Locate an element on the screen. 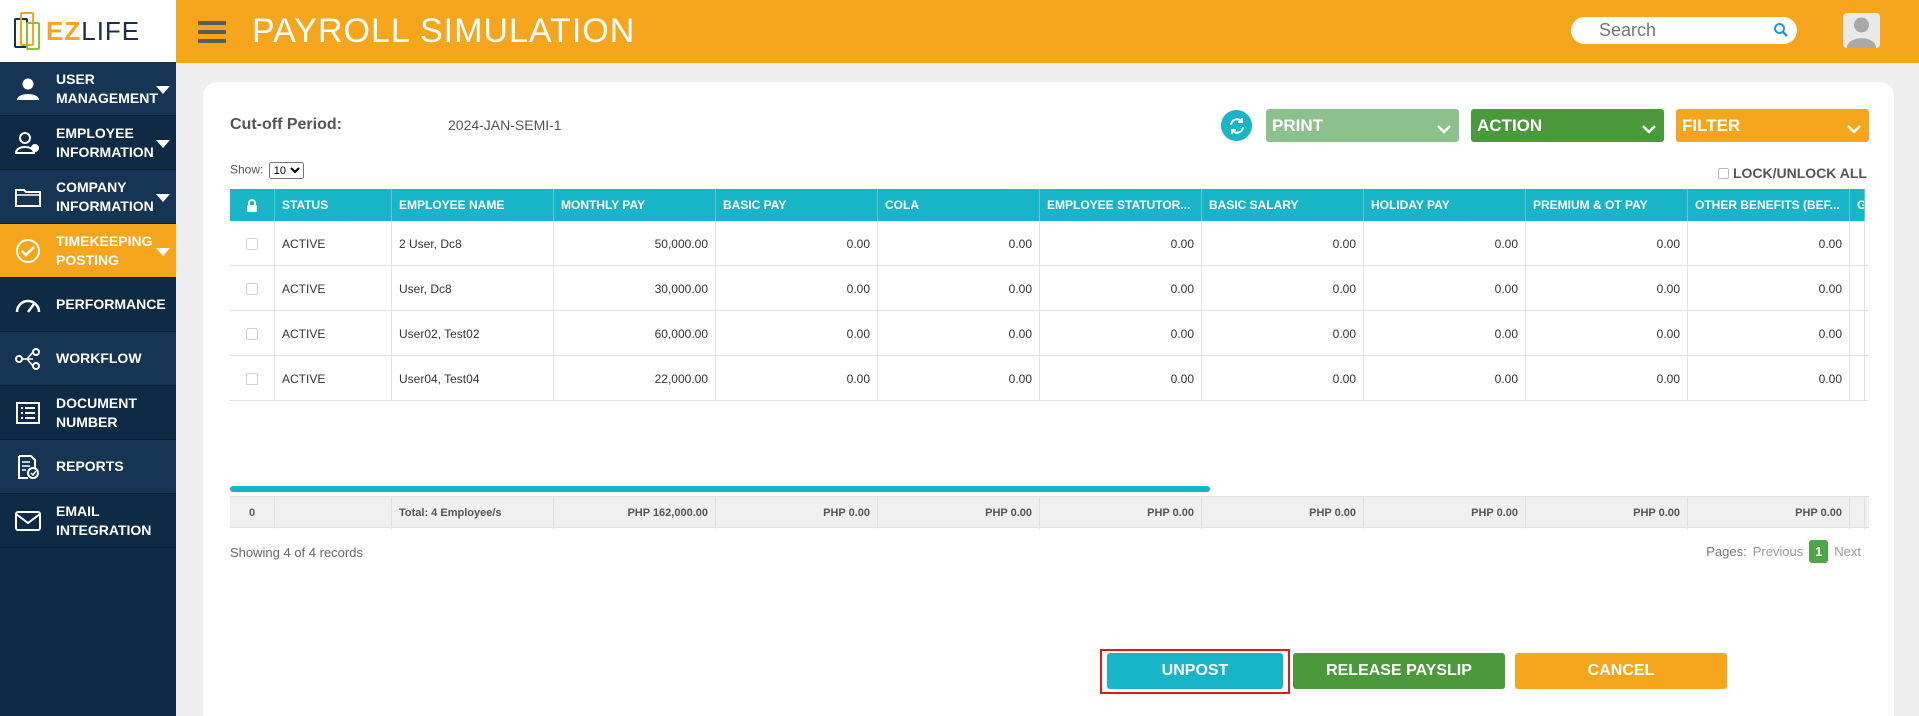 This screenshot has height=716, width=1919. sidebar-item-company-information: COMPANY INFORMATION is located at coordinates (88, 197).